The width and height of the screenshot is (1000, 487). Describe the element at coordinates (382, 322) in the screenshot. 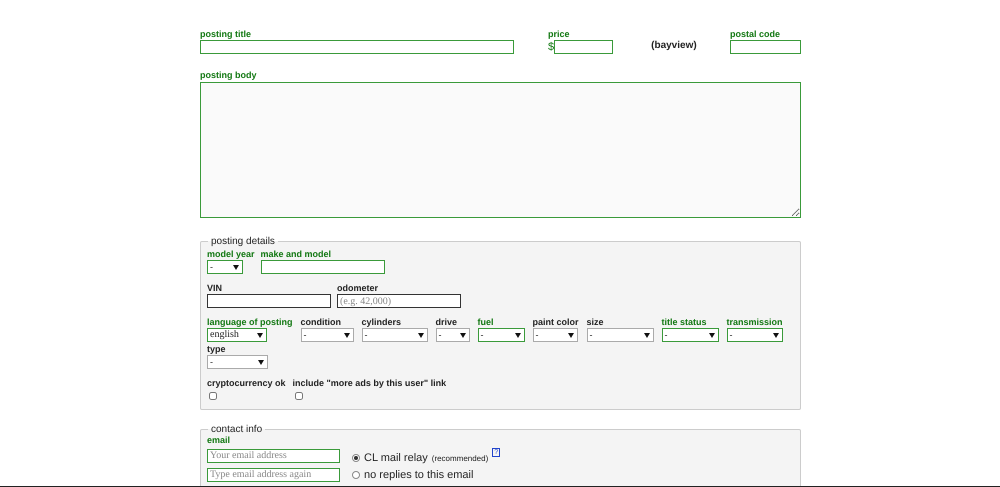

I see `field-label: cylinders` at that location.